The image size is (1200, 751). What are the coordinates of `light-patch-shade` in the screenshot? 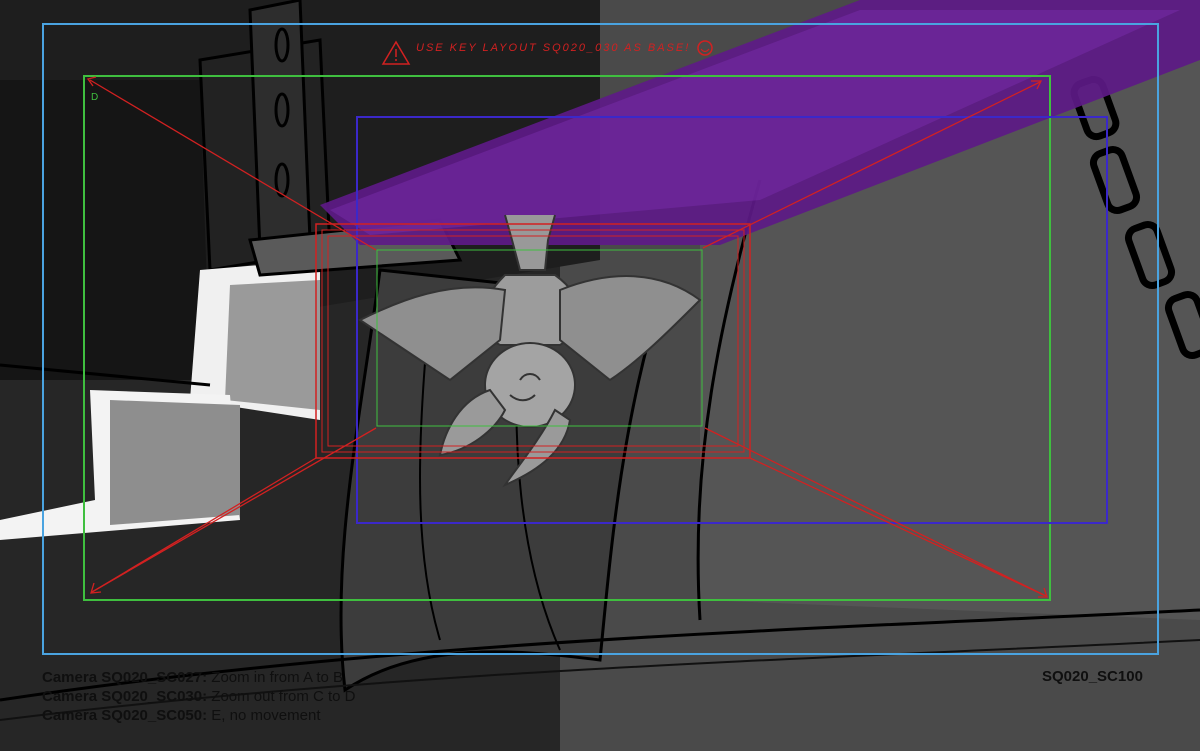 It's located at (272, 345).